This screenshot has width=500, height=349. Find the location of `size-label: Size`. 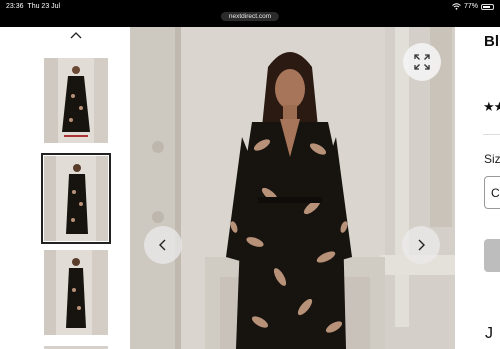

size-label: Size is located at coordinates (492, 159).